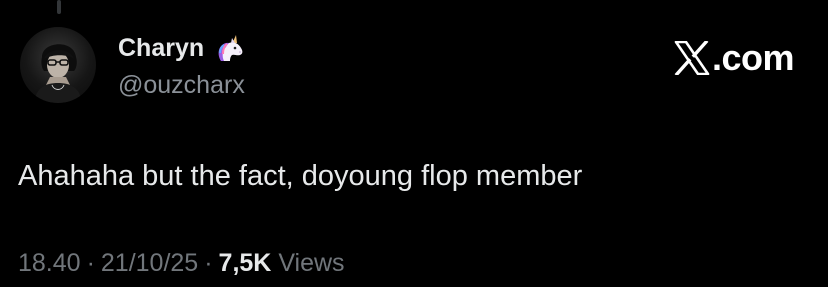 The height and width of the screenshot is (287, 828). I want to click on views-label: Views, so click(311, 263).